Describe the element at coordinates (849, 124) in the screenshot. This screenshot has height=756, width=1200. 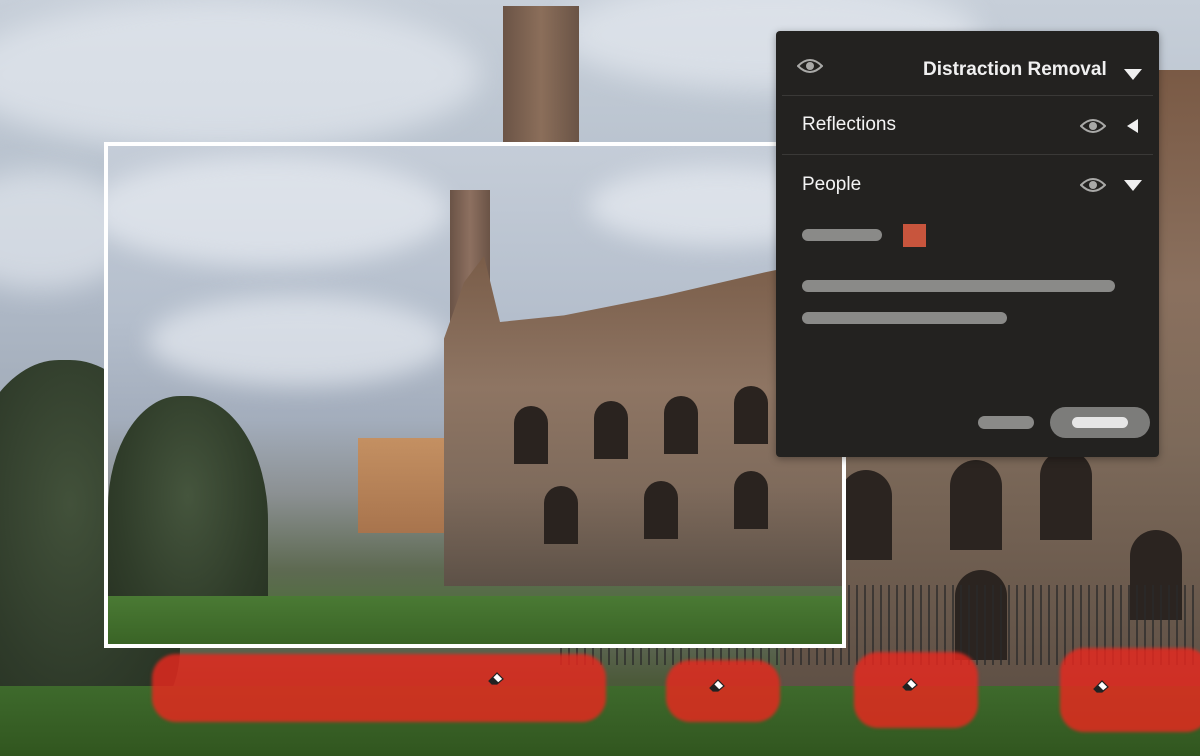
I see `section-reflections-label: Reflections` at that location.